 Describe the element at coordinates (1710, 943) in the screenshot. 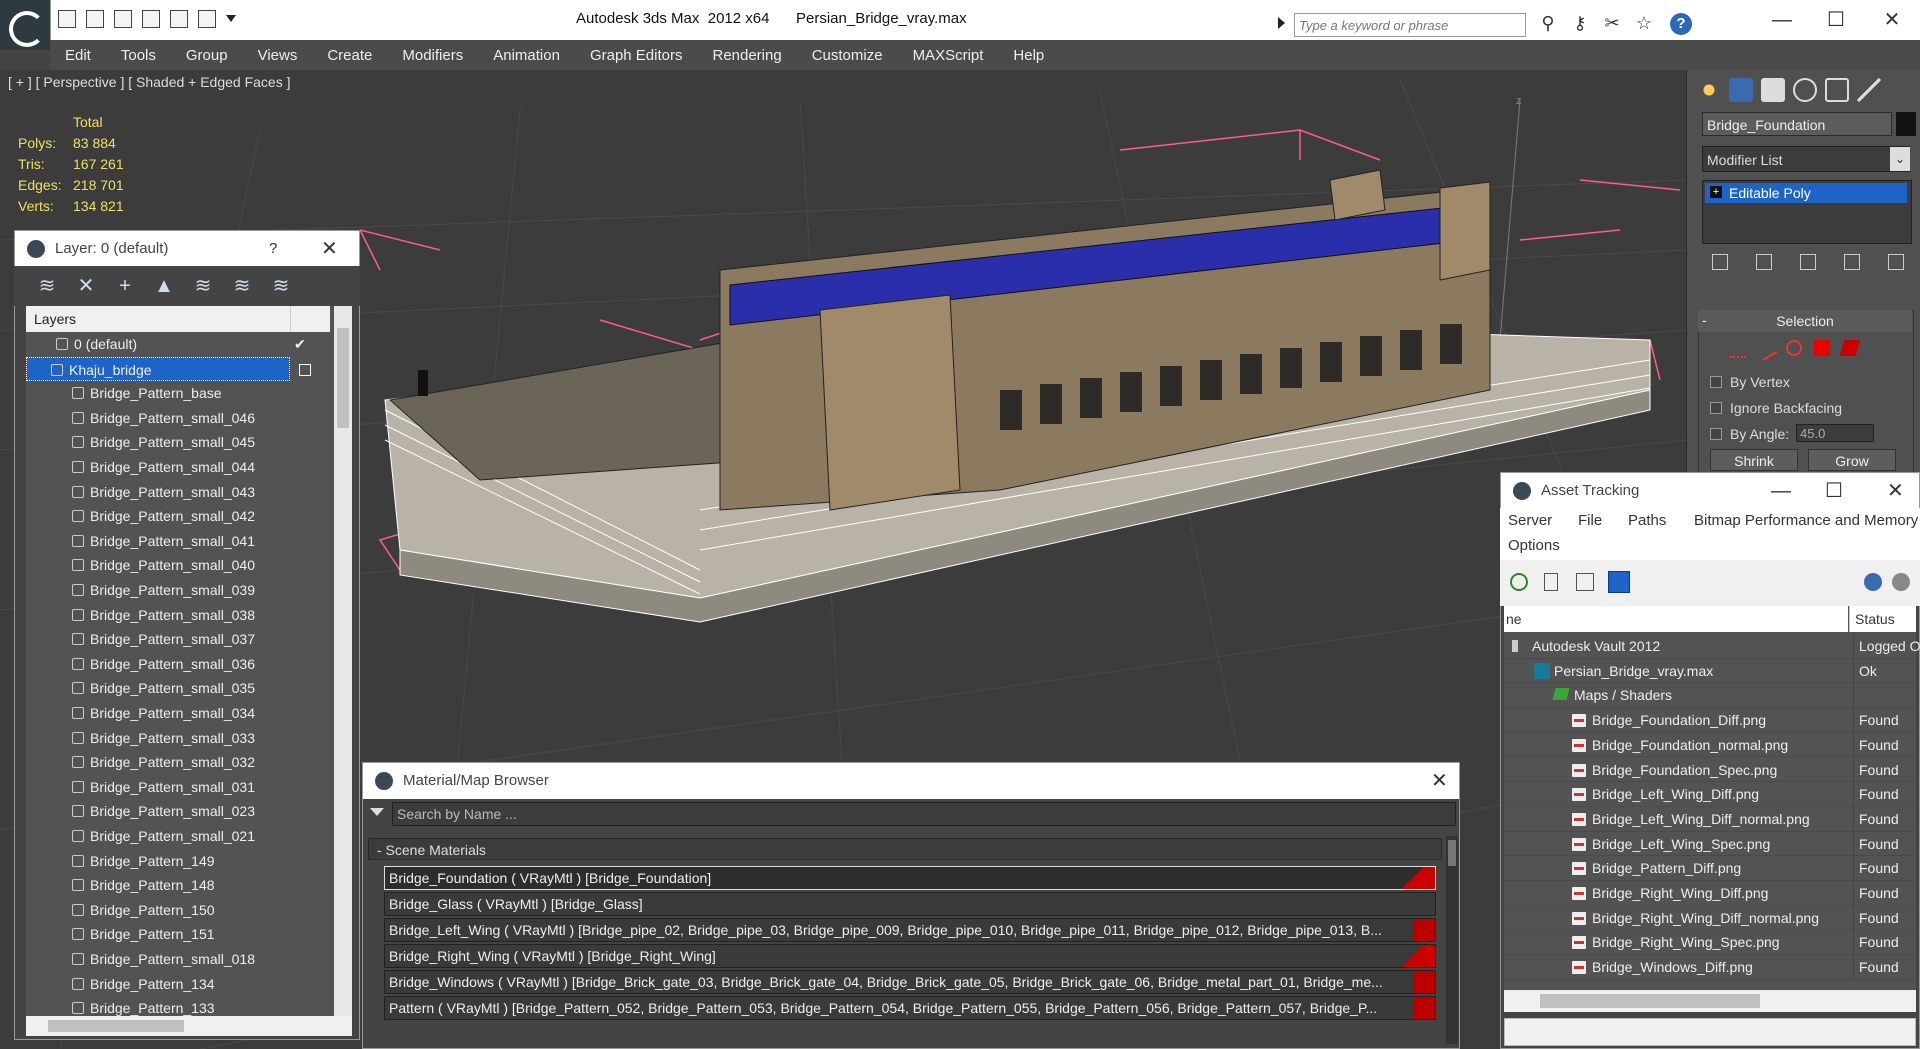

I see `asset-row: Bridge_Right_Wing_Spec.png Found` at that location.